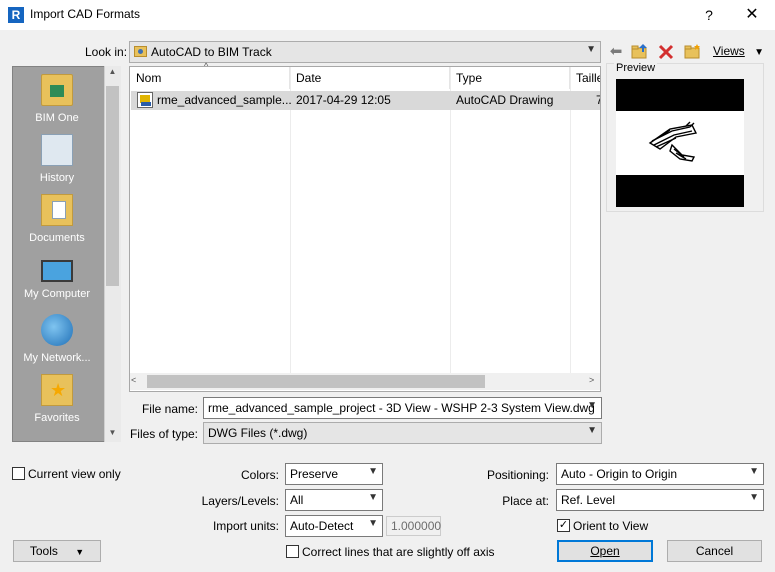 The height and width of the screenshot is (572, 775). I want to click on preview-bottom-band, so click(680, 191).